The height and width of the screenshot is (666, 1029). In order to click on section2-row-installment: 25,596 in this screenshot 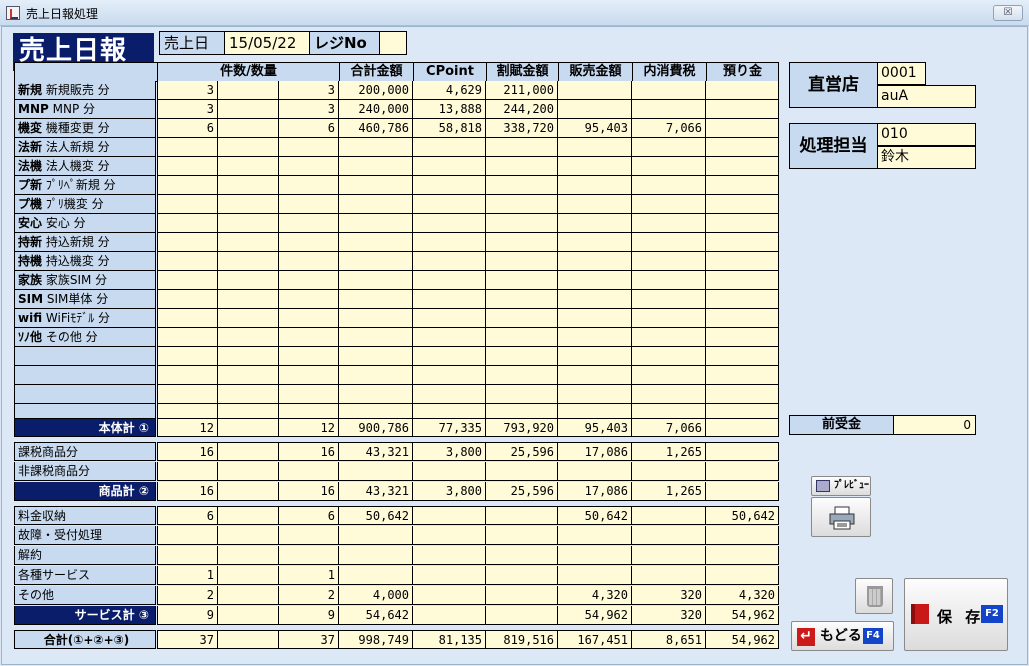, I will do `click(522, 451)`.